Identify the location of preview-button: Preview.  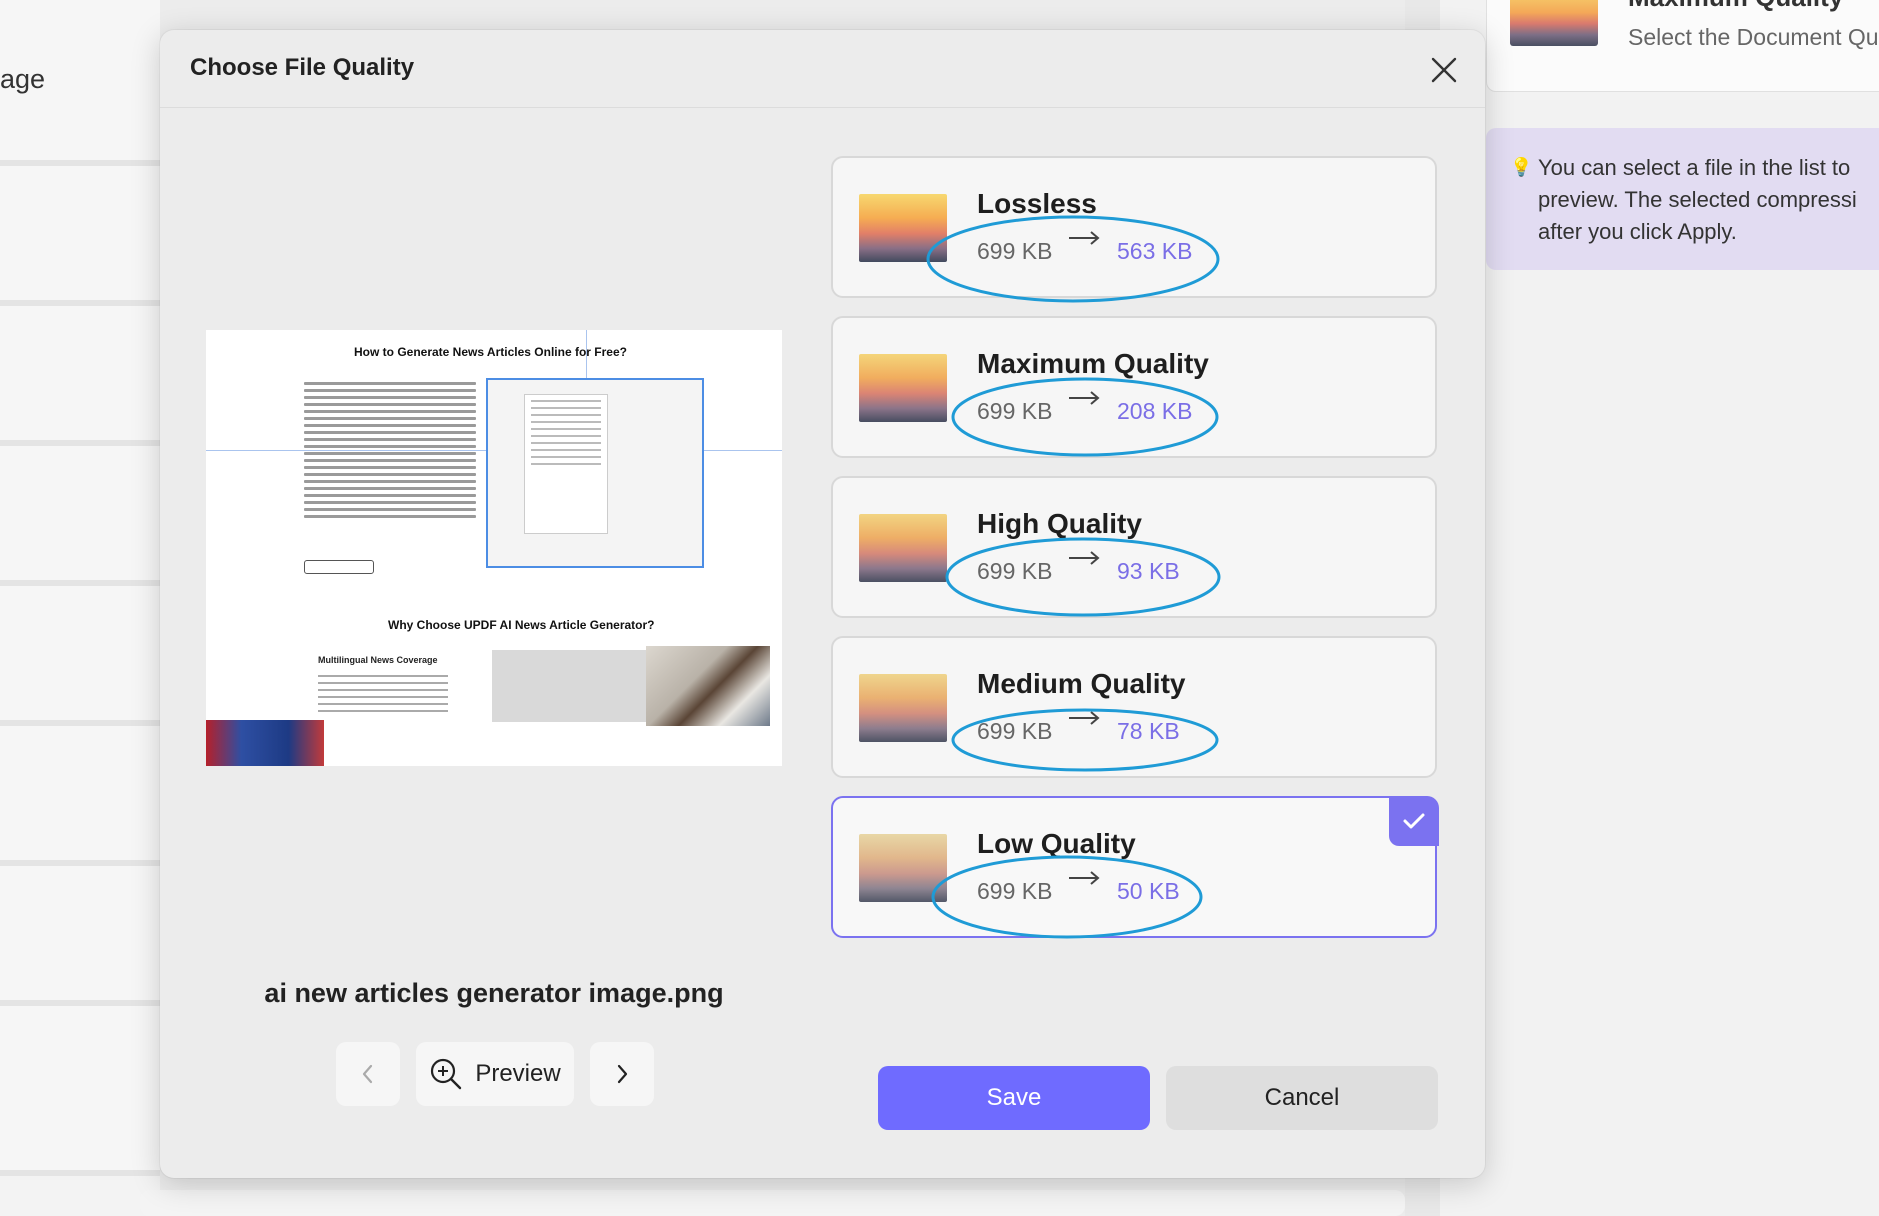
(495, 1074).